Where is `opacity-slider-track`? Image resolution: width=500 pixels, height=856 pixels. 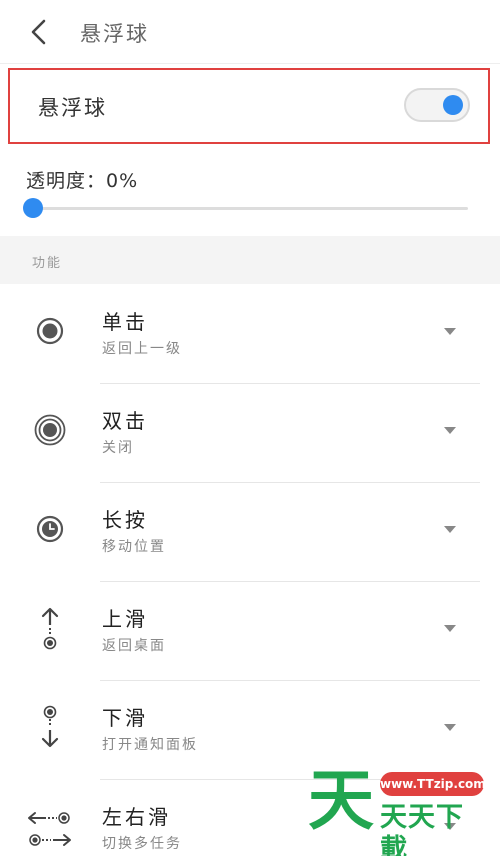
opacity-slider-track is located at coordinates (248, 208).